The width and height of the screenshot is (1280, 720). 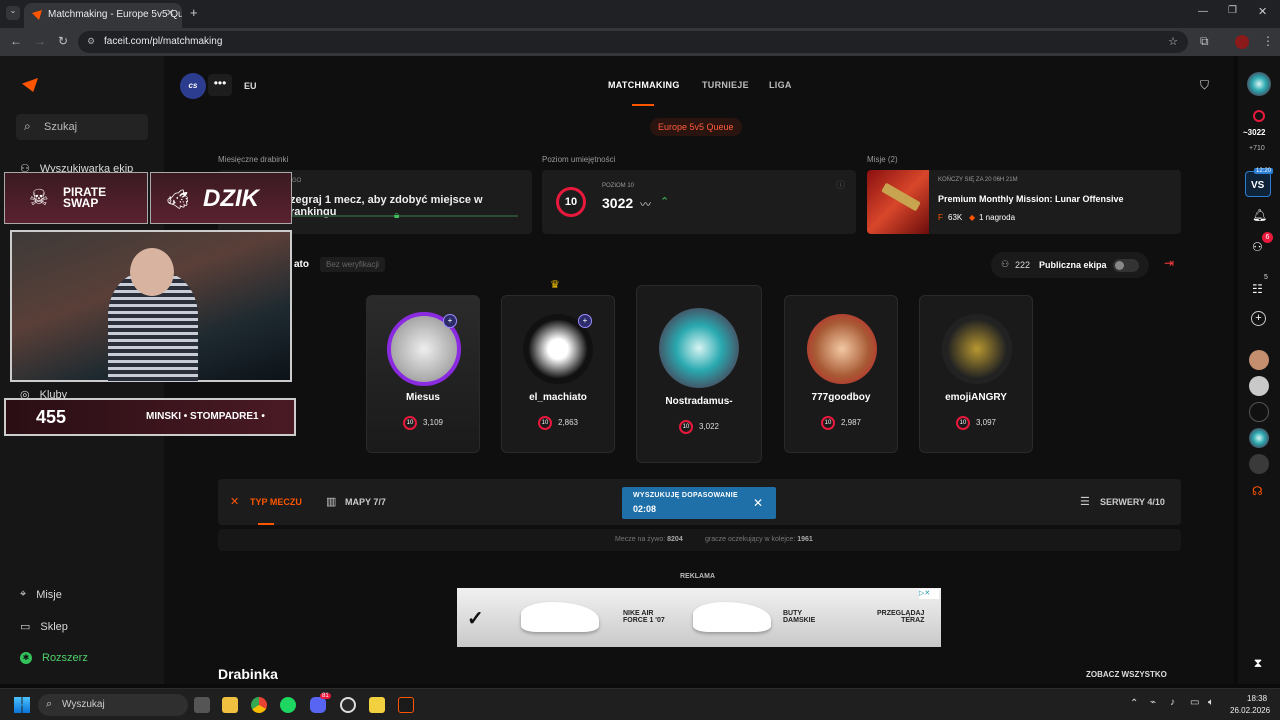 I want to click on overlay-ticker: 455 MINSKI • STOMPADRE1 •, so click(x=150, y=417).